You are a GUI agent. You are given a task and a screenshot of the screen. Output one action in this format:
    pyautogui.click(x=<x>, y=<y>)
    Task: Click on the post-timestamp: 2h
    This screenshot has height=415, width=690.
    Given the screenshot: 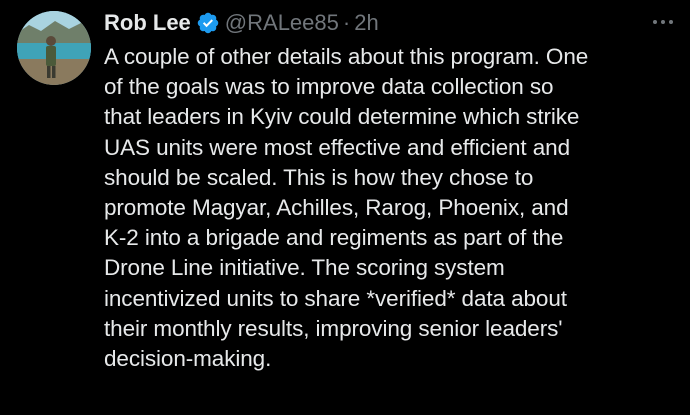 What is the action you would take?
    pyautogui.click(x=366, y=23)
    